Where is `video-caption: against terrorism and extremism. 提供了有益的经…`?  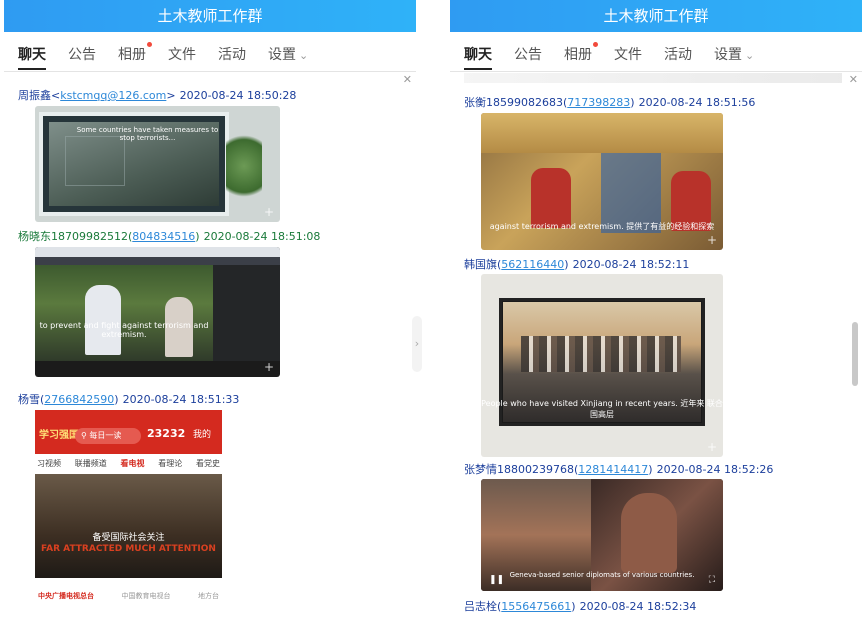 video-caption: against terrorism and extremism. 提供了有益的经… is located at coordinates (602, 226).